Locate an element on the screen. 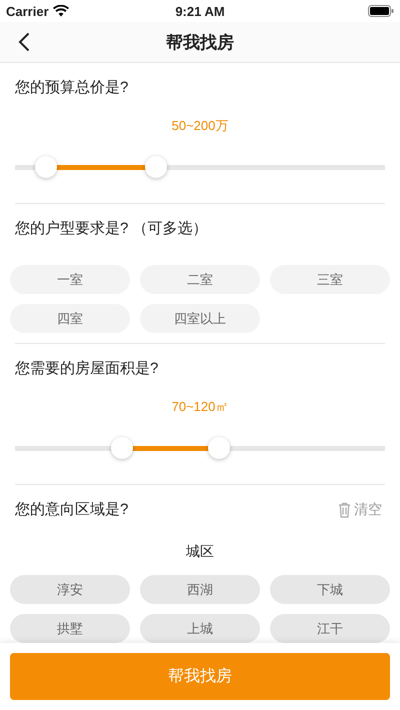 This screenshot has width=400, height=710. option-chip: 三室 is located at coordinates (330, 279).